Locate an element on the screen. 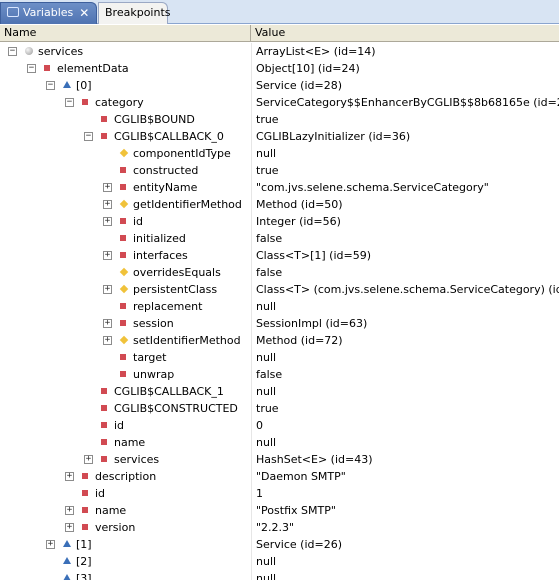 This screenshot has width=559, height=580. tree-row: + session SessionImpl (id=63) is located at coordinates (279, 323).